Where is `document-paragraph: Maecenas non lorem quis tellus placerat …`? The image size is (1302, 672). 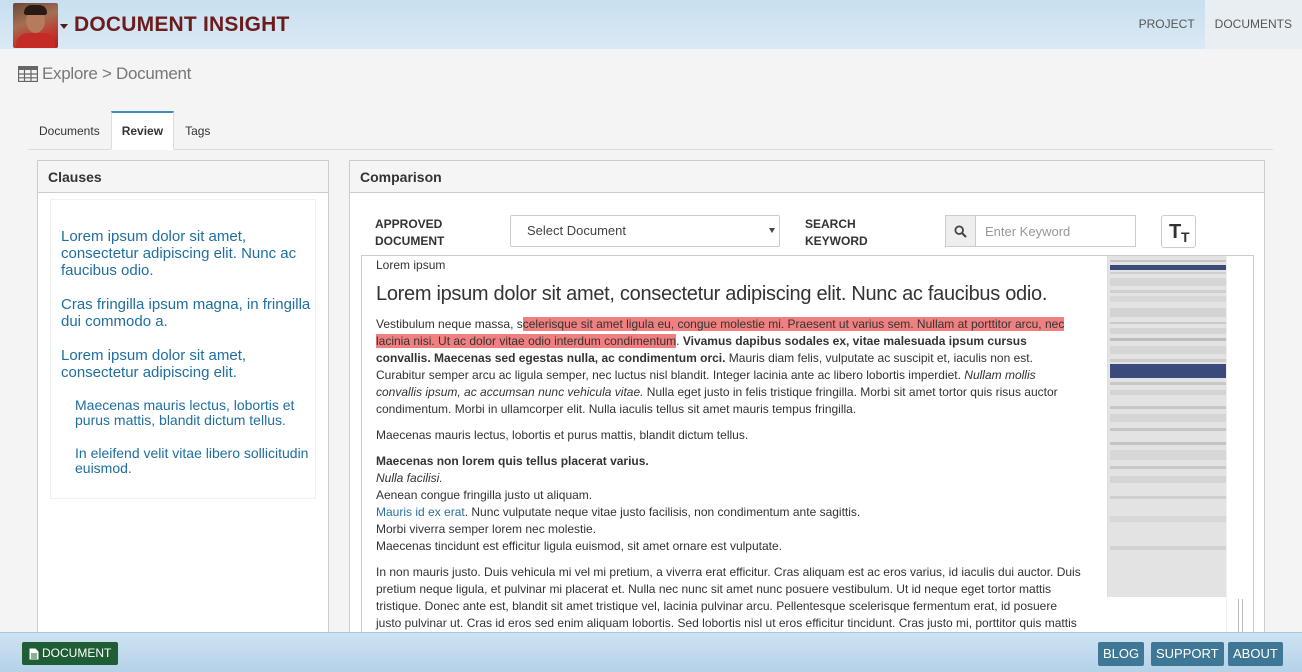 document-paragraph: Maecenas non lorem quis tellus placerat … is located at coordinates (728, 504).